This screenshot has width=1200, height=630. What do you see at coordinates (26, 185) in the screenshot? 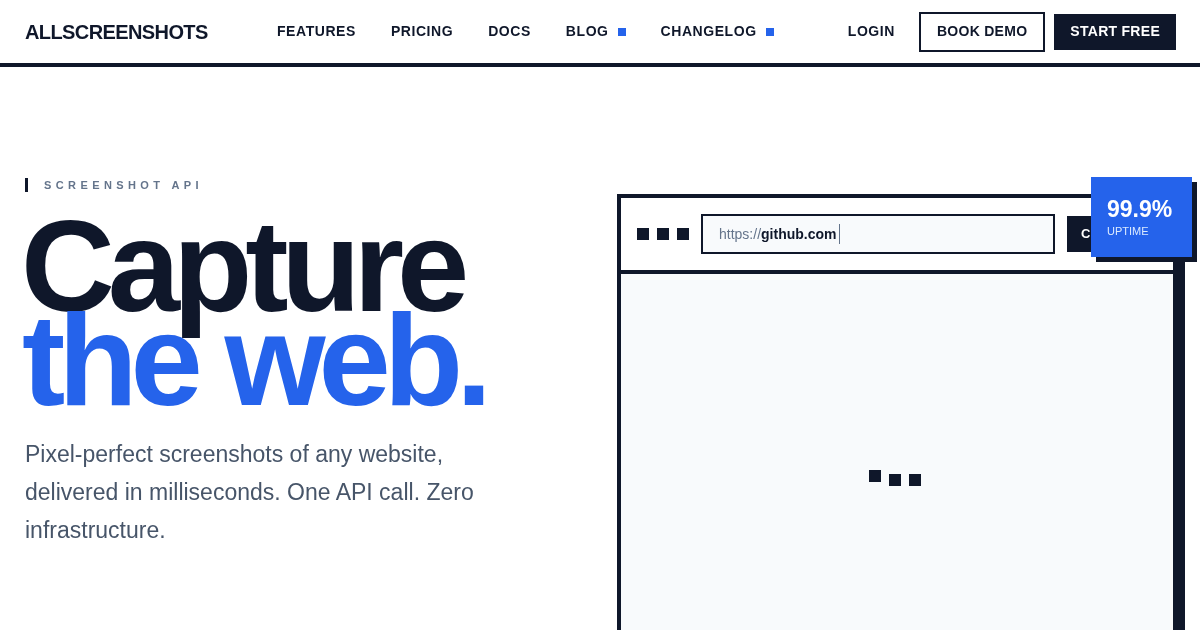
I see `accent-bar` at bounding box center [26, 185].